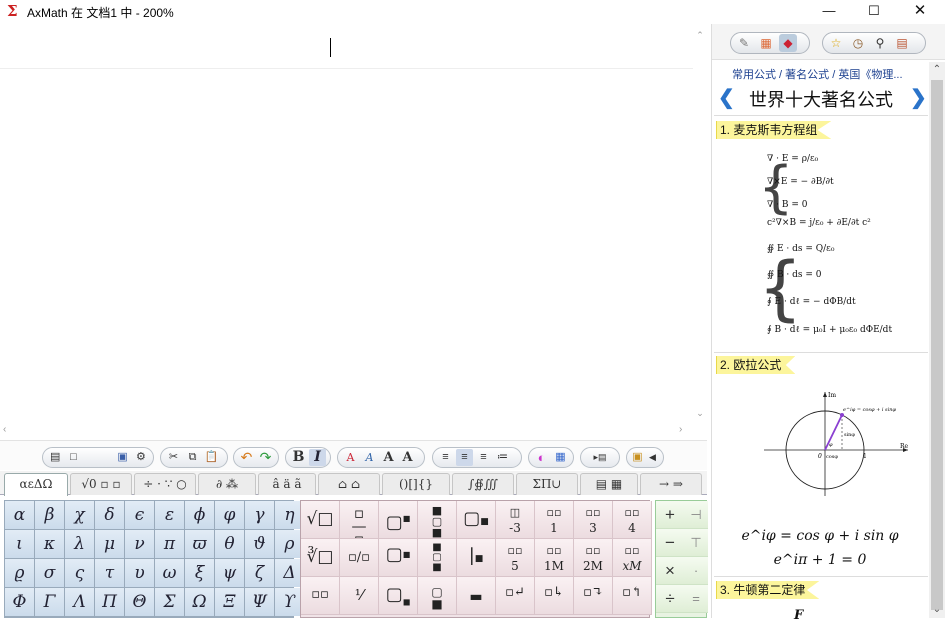  What do you see at coordinates (4, 429) in the screenshot?
I see `scroll-left-icon: ‹` at bounding box center [4, 429].